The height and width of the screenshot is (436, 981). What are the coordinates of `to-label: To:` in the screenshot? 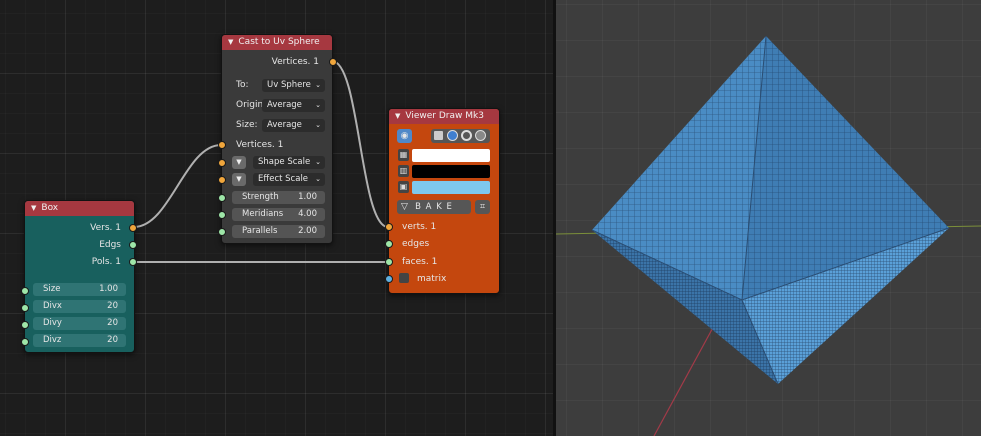 It's located at (242, 85).